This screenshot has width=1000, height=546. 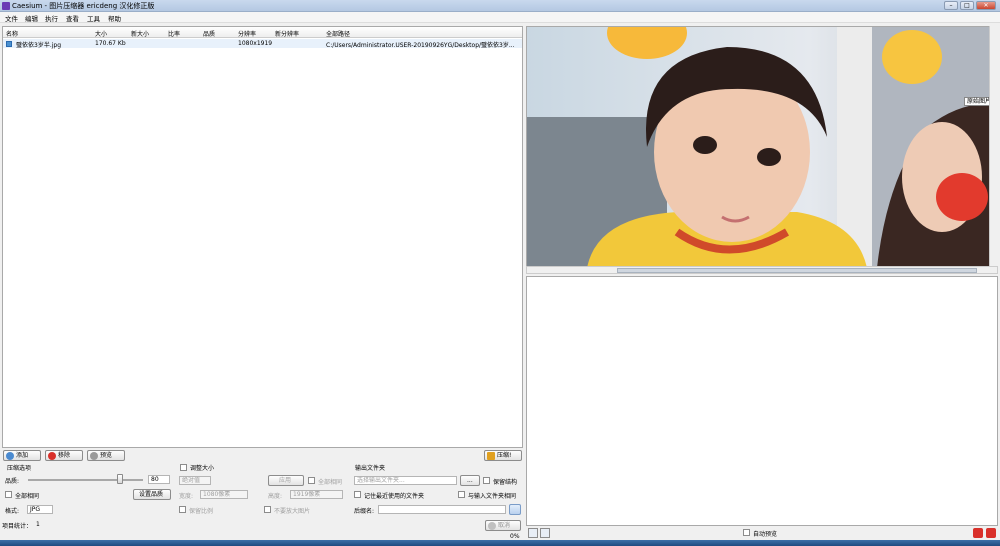 What do you see at coordinates (442, 509) in the screenshot?
I see `suffix-input` at bounding box center [442, 509].